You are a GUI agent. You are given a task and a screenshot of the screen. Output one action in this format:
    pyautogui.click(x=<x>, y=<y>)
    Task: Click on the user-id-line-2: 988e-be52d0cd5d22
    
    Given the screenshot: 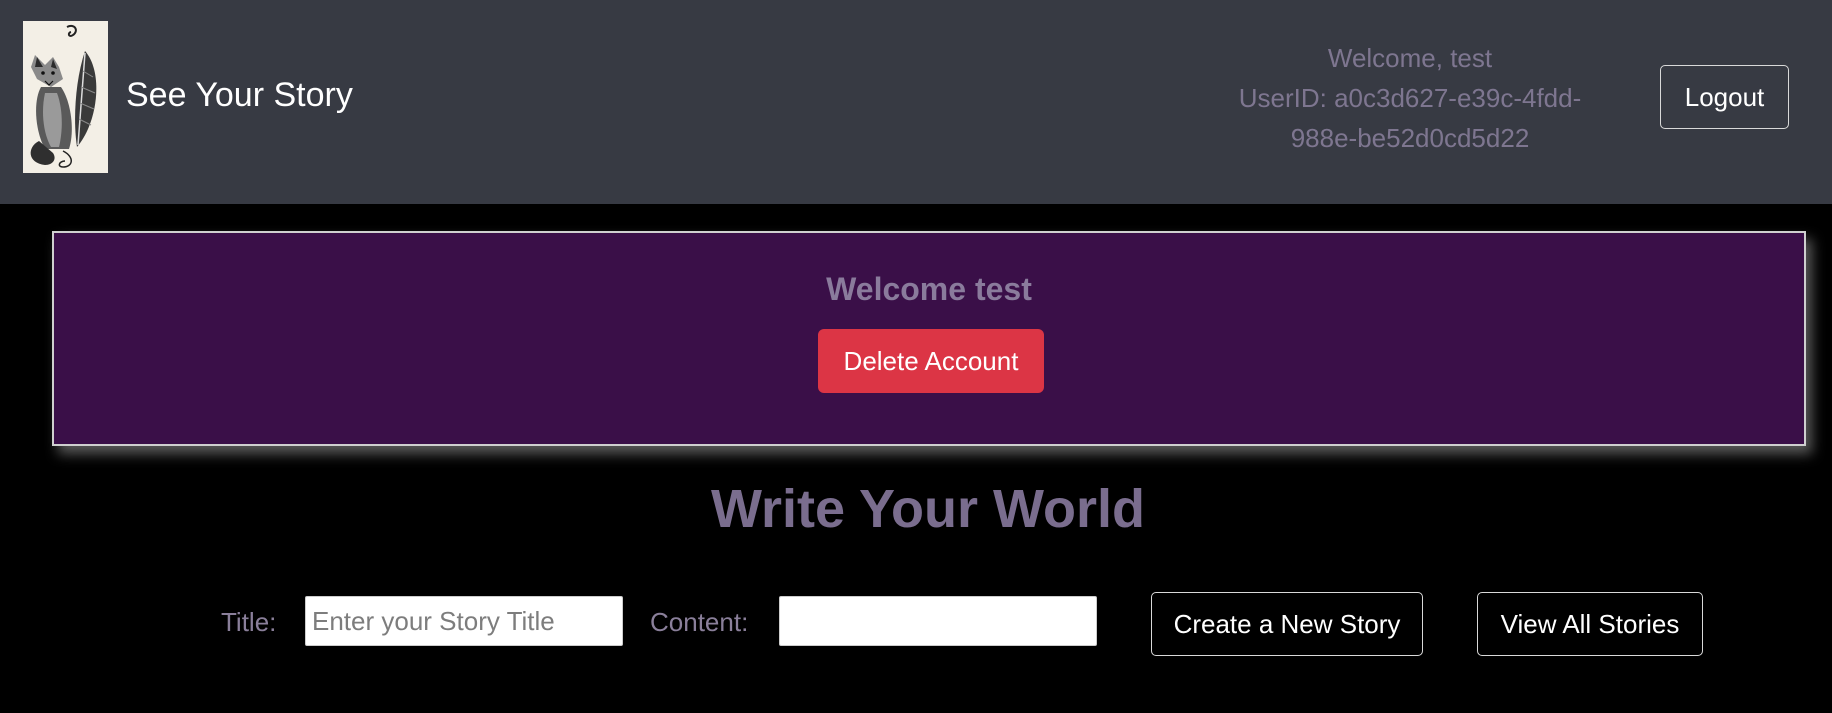 What is the action you would take?
    pyautogui.click(x=1410, y=138)
    